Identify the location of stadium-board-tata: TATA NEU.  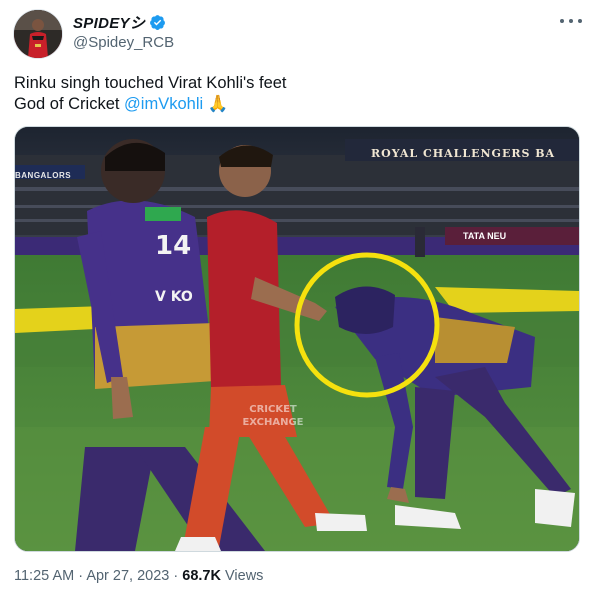
(485, 236).